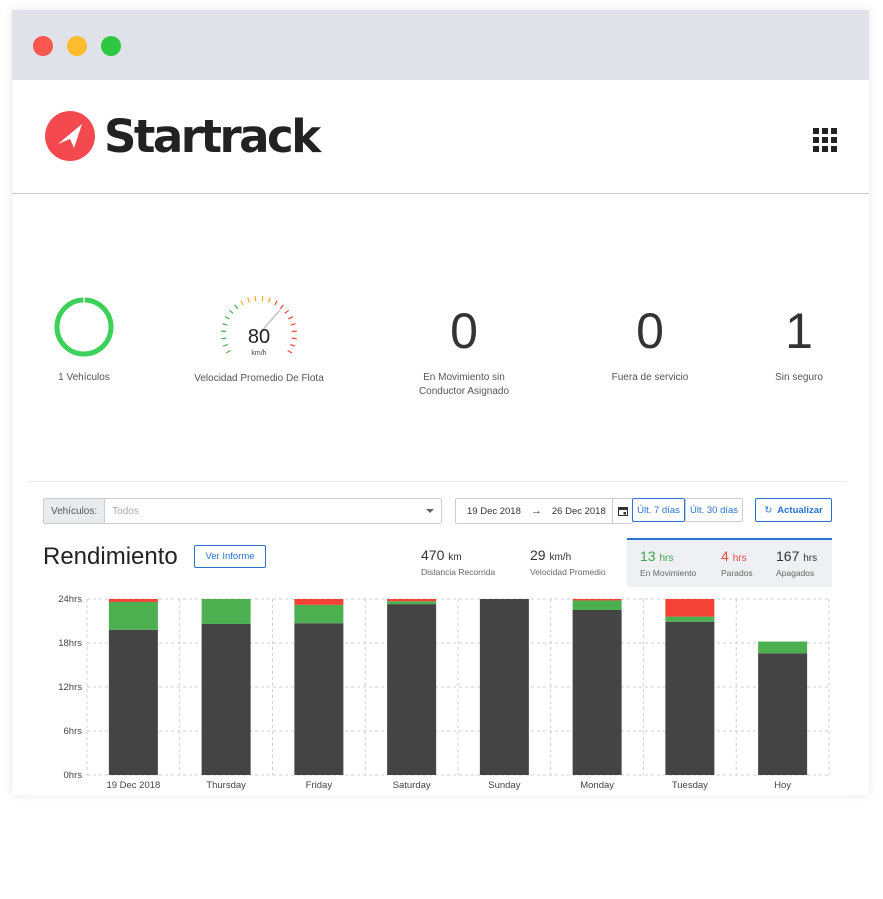  Describe the element at coordinates (690, 785) in the screenshot. I see `x-tick-label: Tuesday` at that location.